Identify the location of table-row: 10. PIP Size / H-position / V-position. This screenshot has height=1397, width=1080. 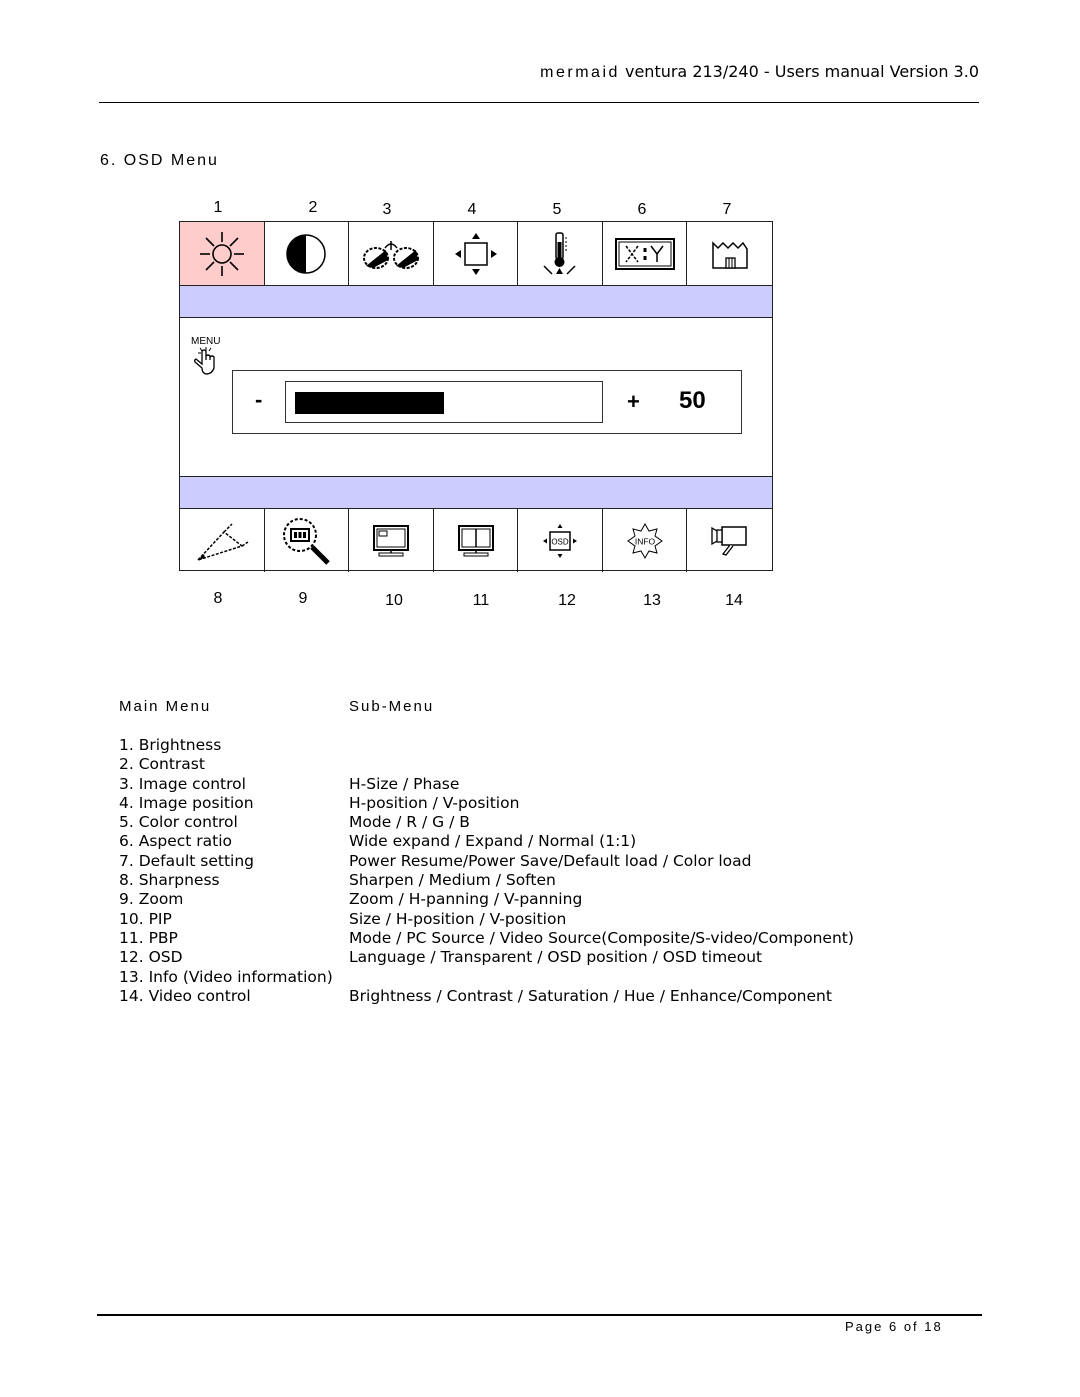
(486, 919).